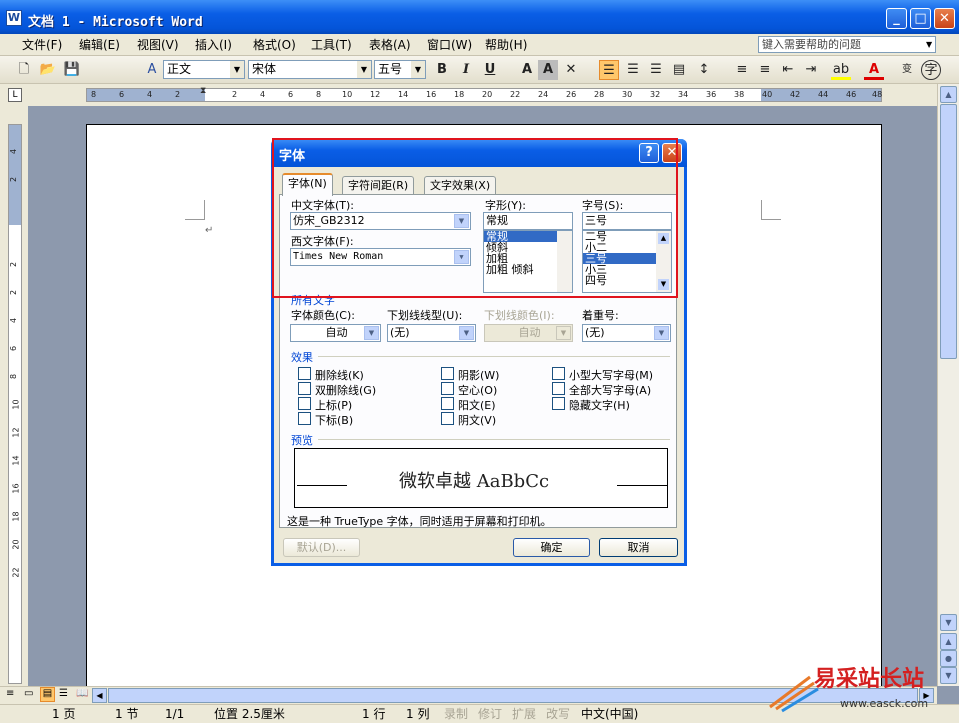  Describe the element at coordinates (490, 714) in the screenshot. I see `status-track: 修订` at that location.